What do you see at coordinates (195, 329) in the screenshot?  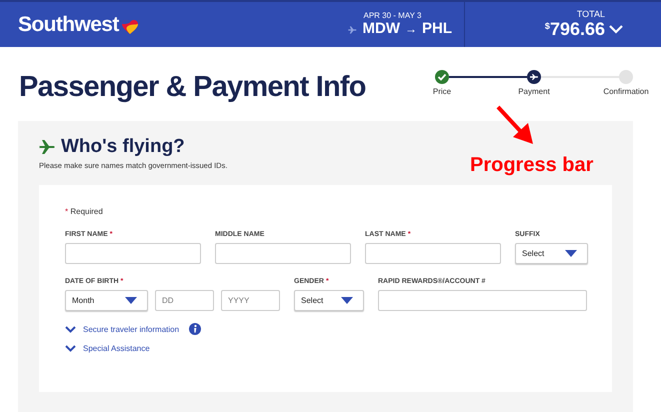 I see `info-icon` at bounding box center [195, 329].